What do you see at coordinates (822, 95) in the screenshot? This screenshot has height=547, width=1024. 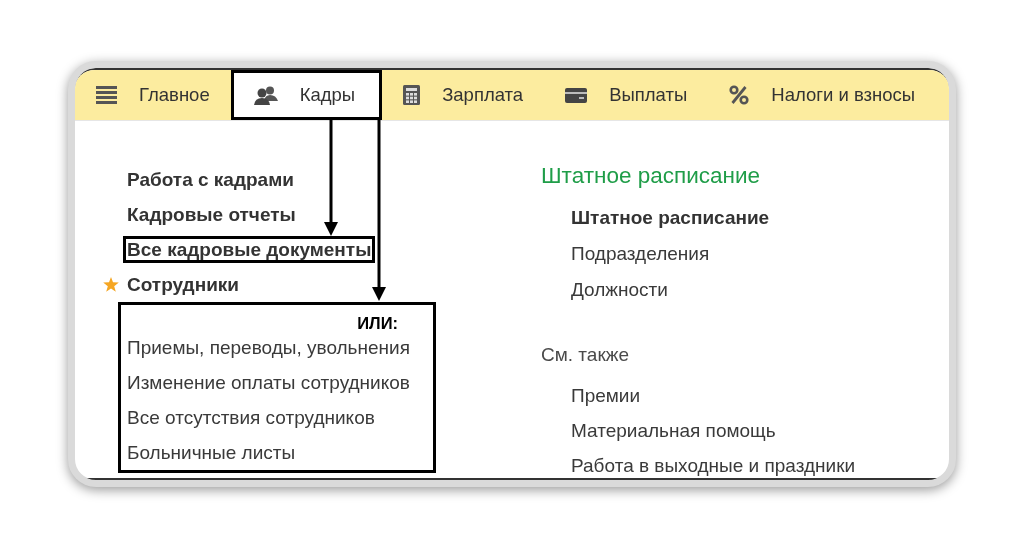 I see `nav-tab: Налоги и взносы` at bounding box center [822, 95].